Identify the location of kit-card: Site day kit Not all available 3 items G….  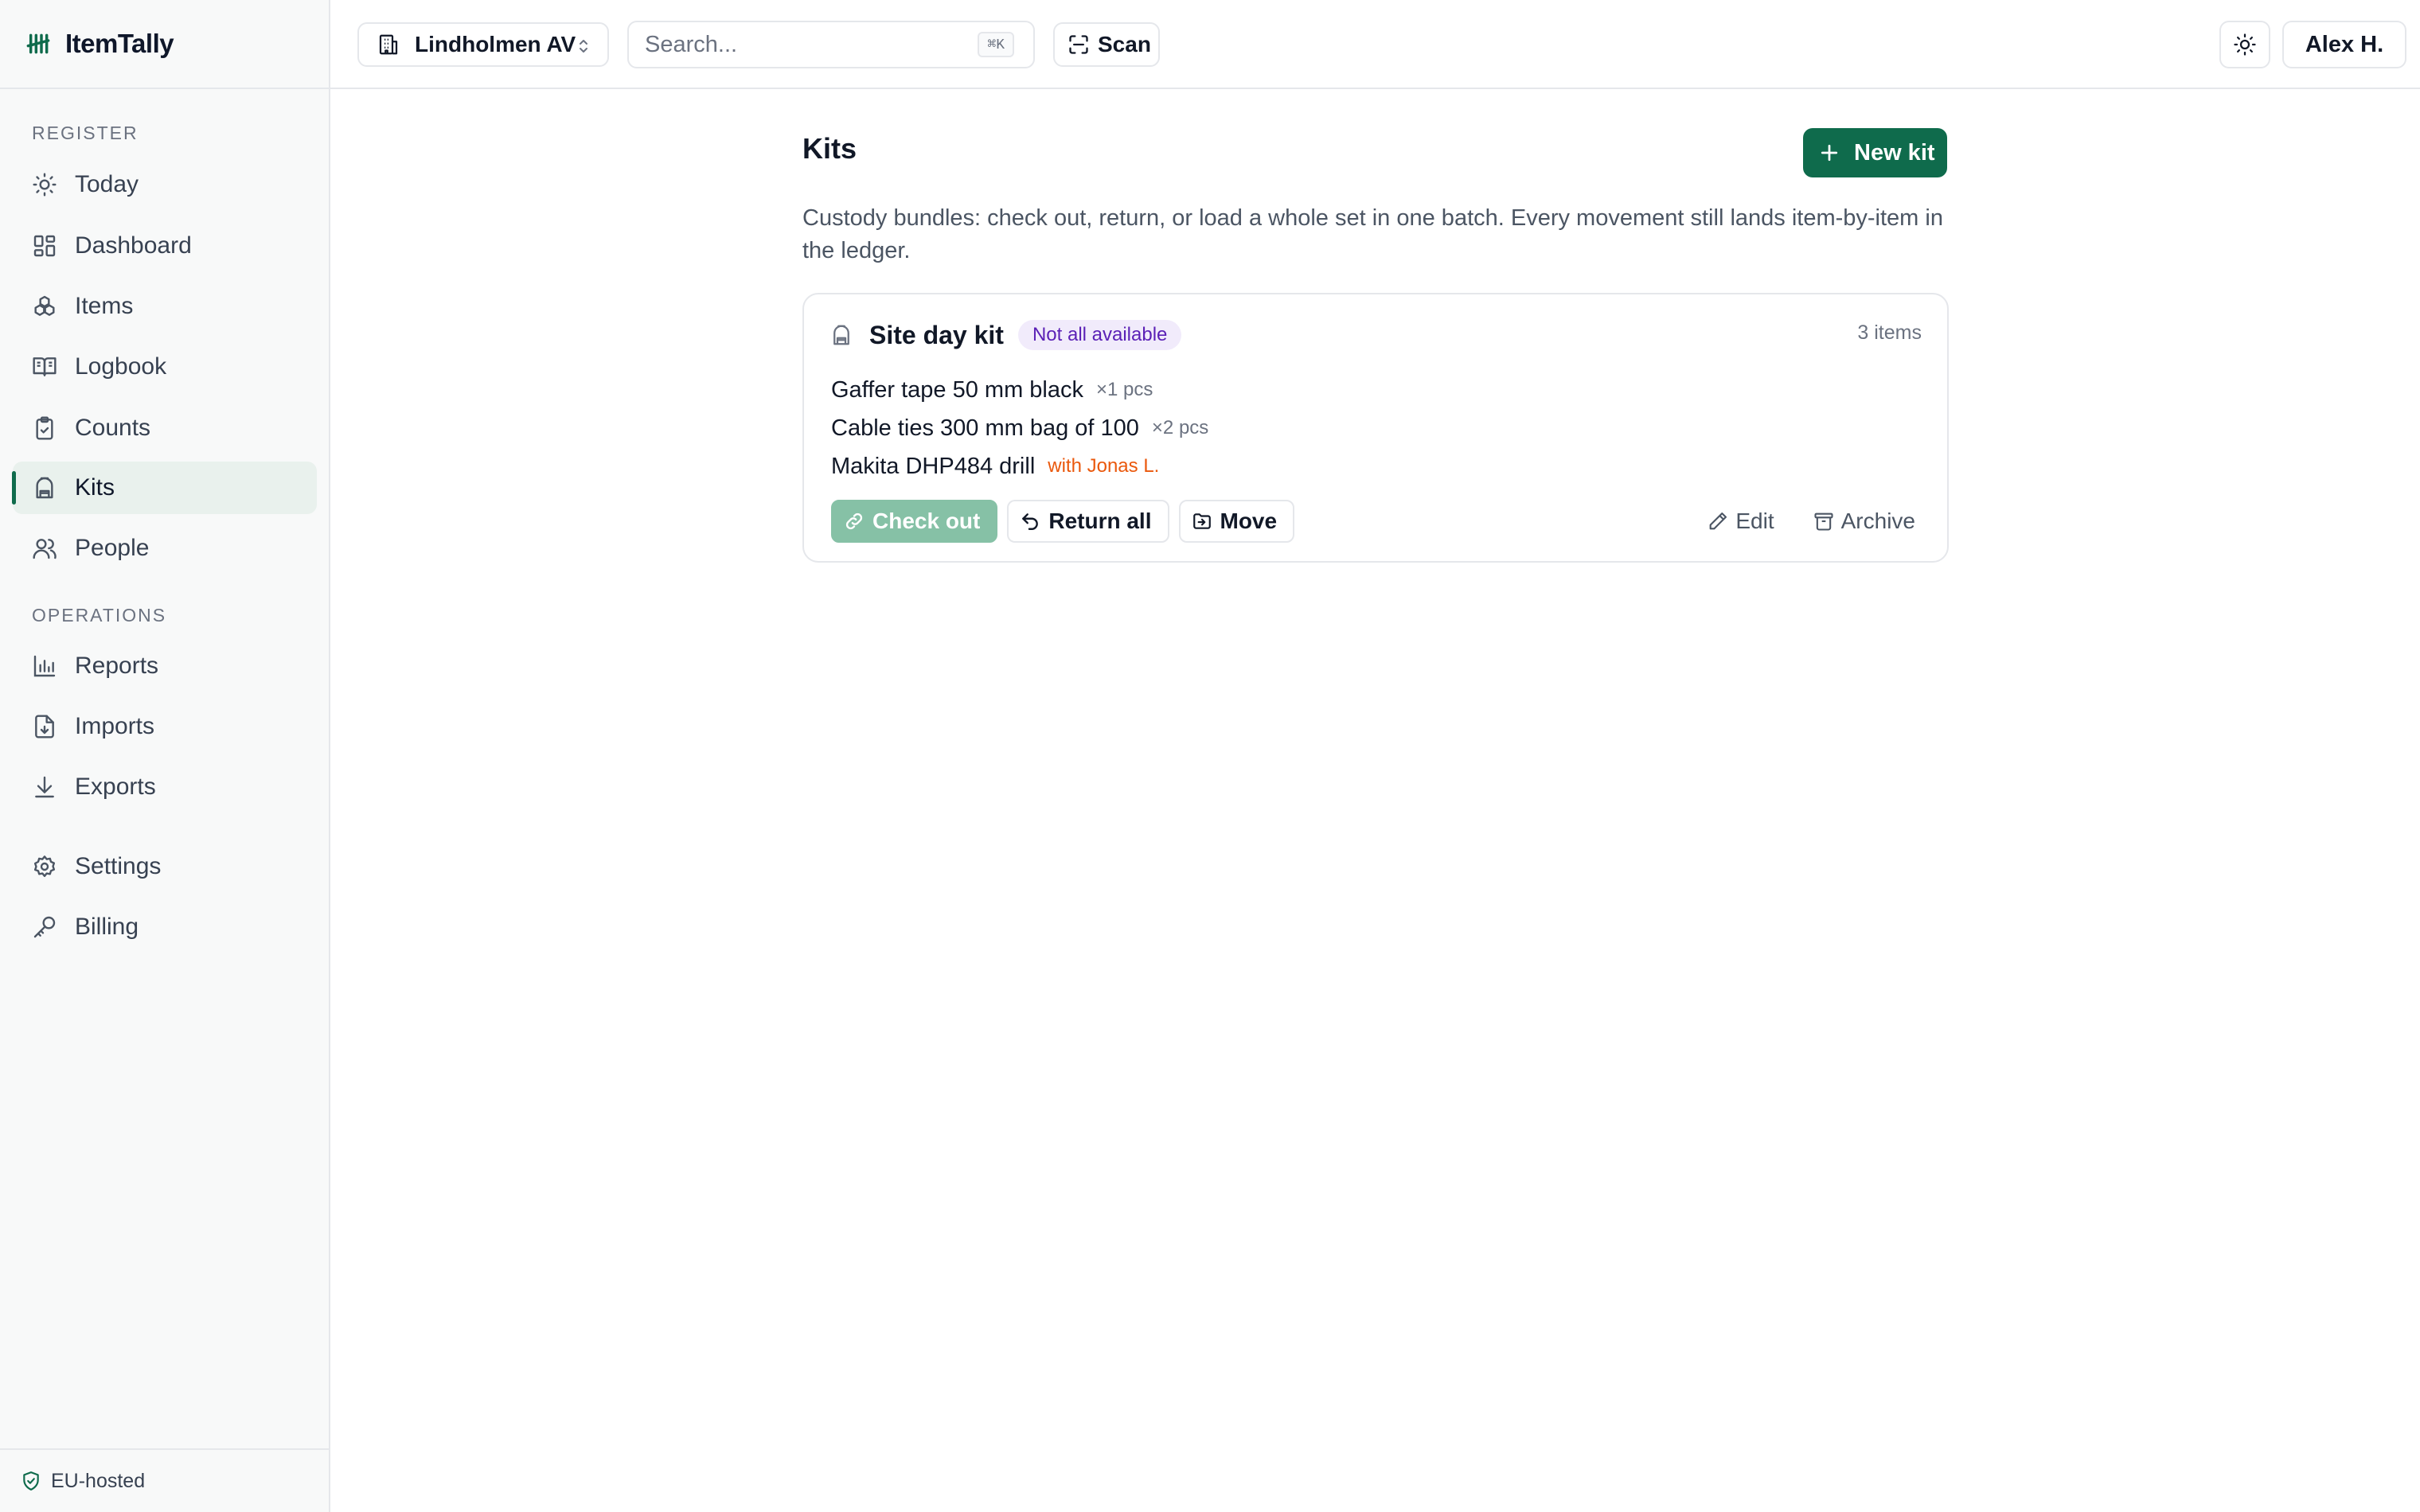
(1375, 428).